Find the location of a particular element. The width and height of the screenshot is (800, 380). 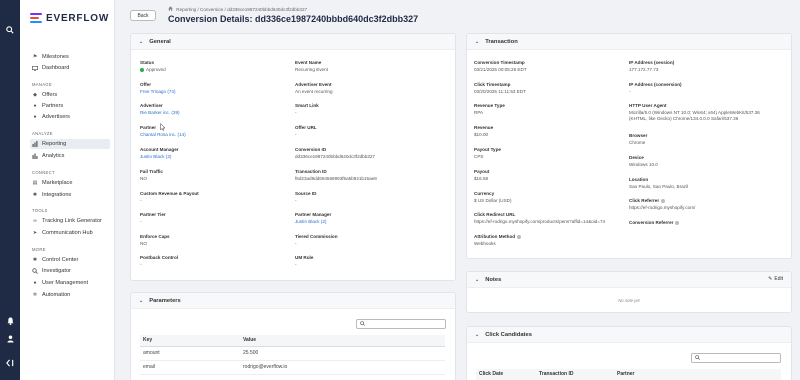

notes-card: ⌄ Notes ✎ Edit No note yet is located at coordinates (629, 292).